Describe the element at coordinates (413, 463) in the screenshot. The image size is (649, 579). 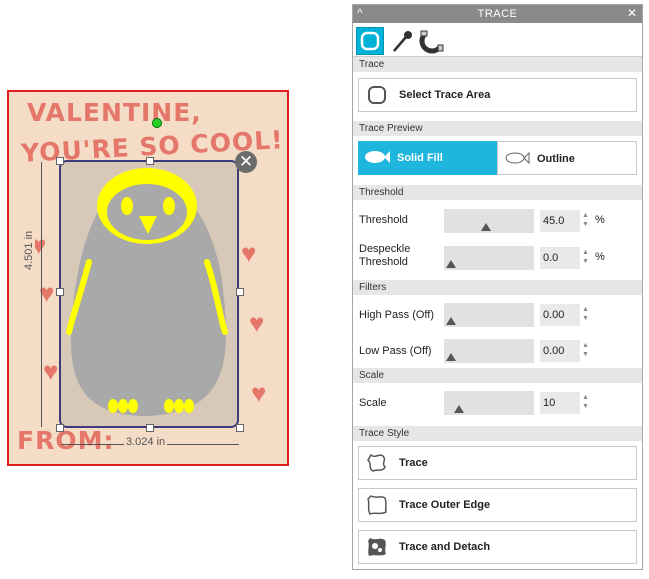
I see `trace-label: Trace` at that location.